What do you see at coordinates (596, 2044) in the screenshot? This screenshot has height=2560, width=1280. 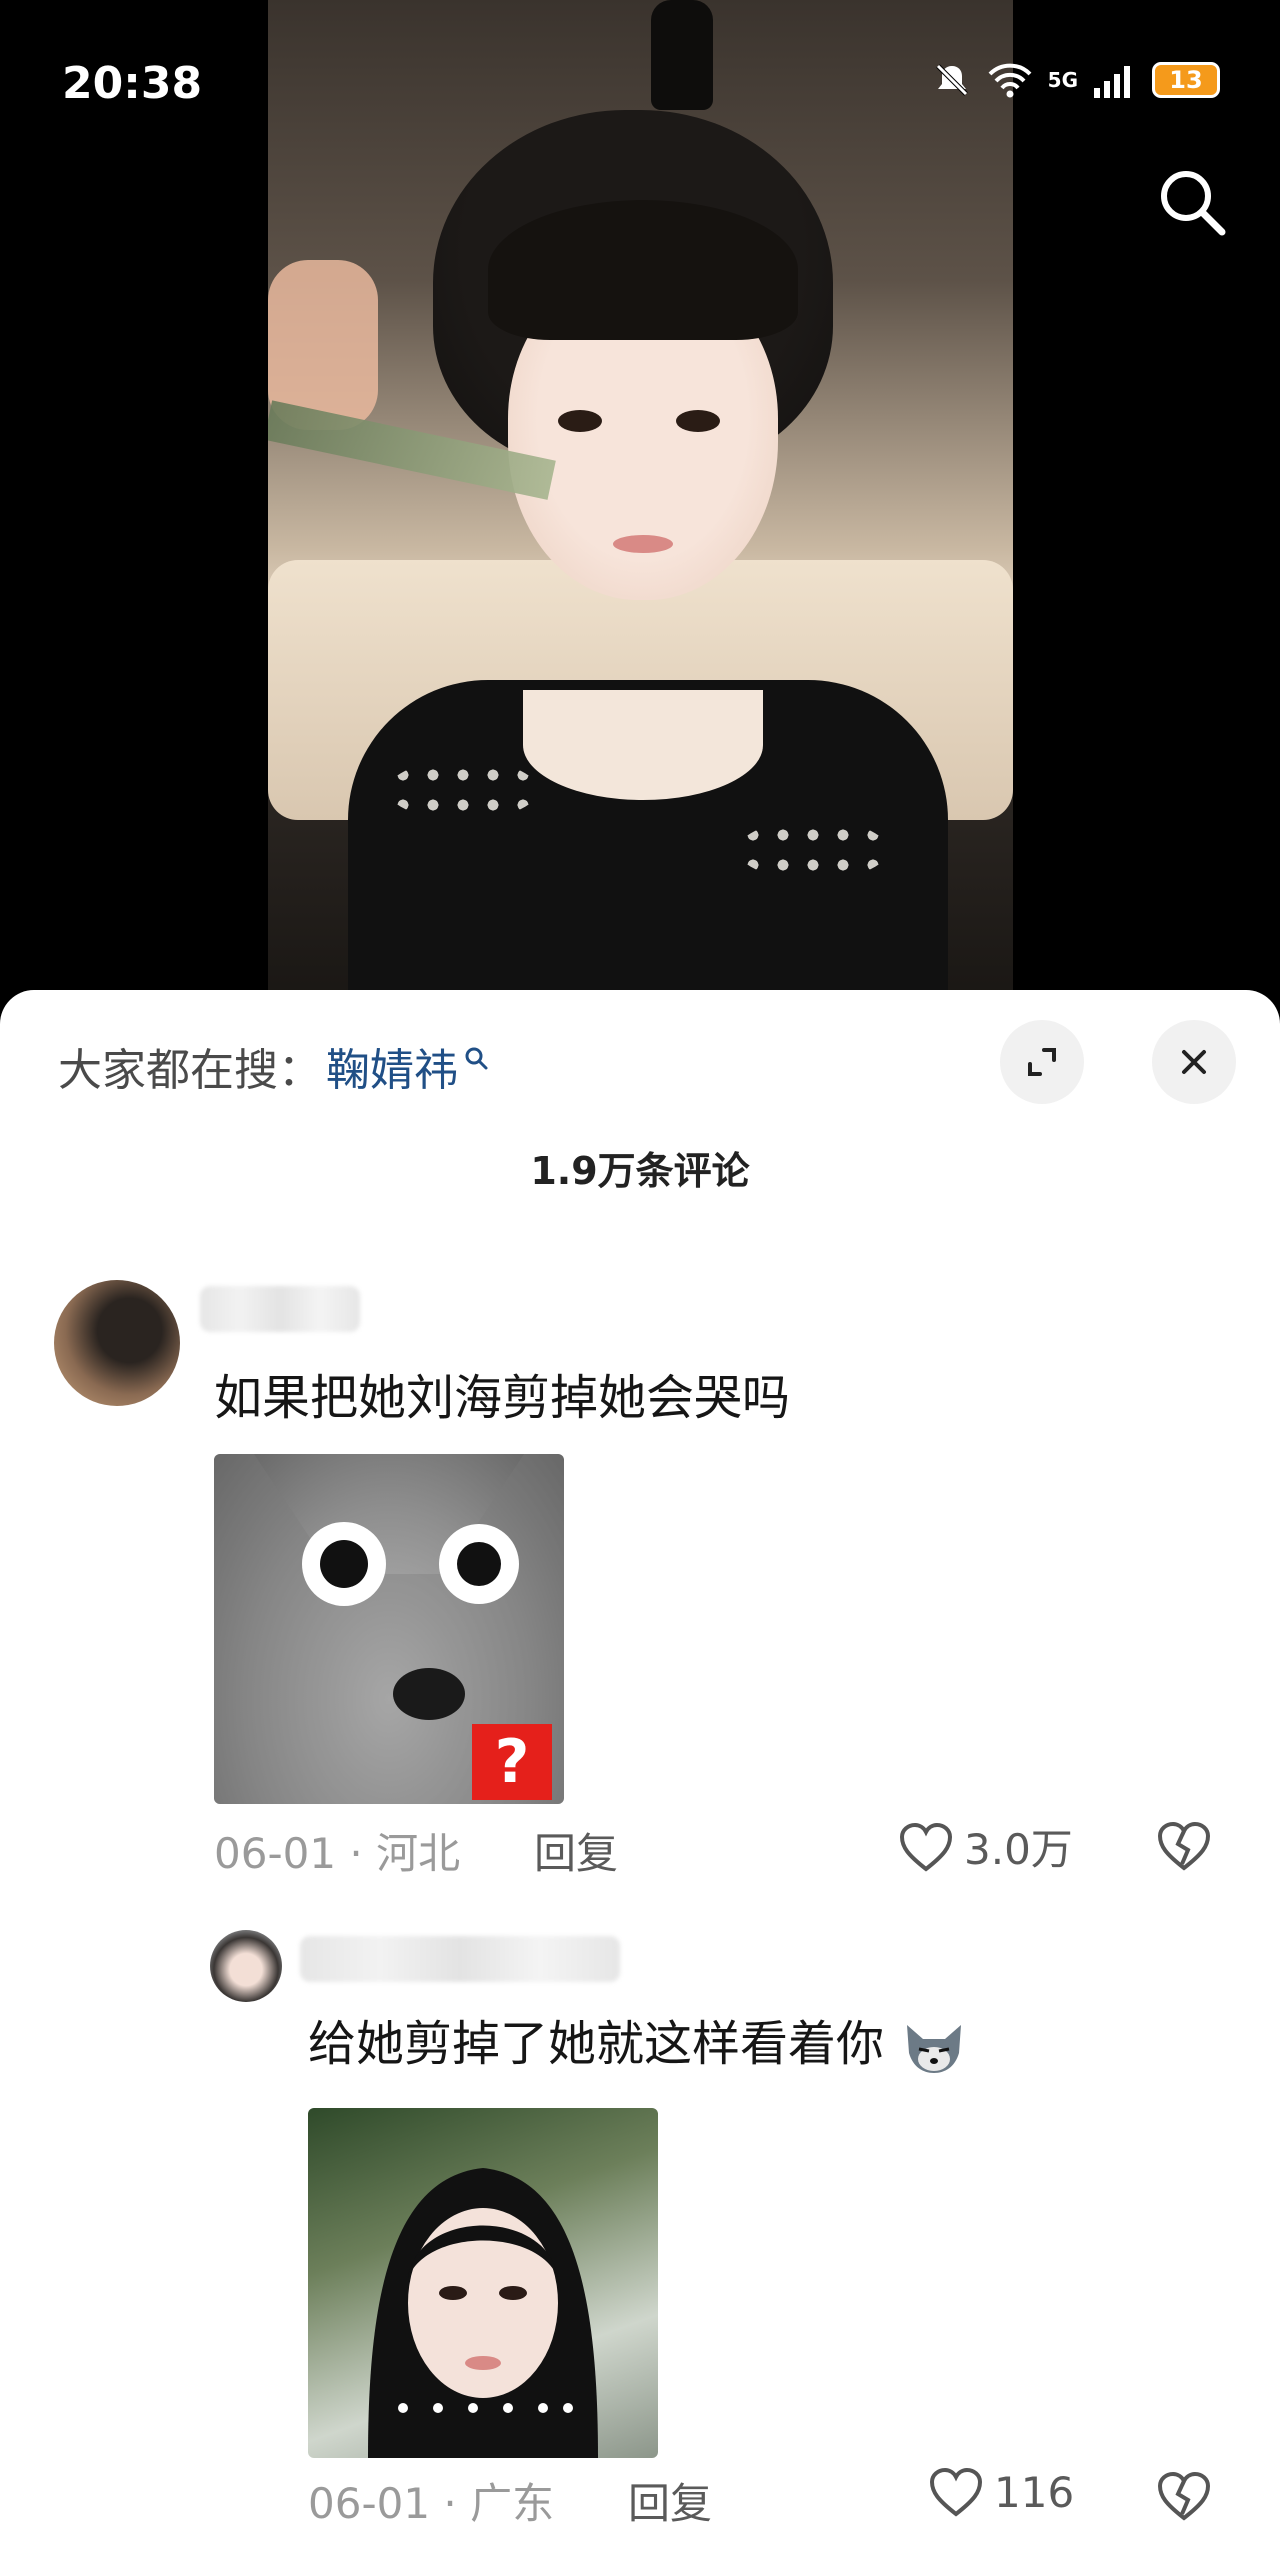 I see `reply-text-content: 给她剪掉了她就这样看着你` at bounding box center [596, 2044].